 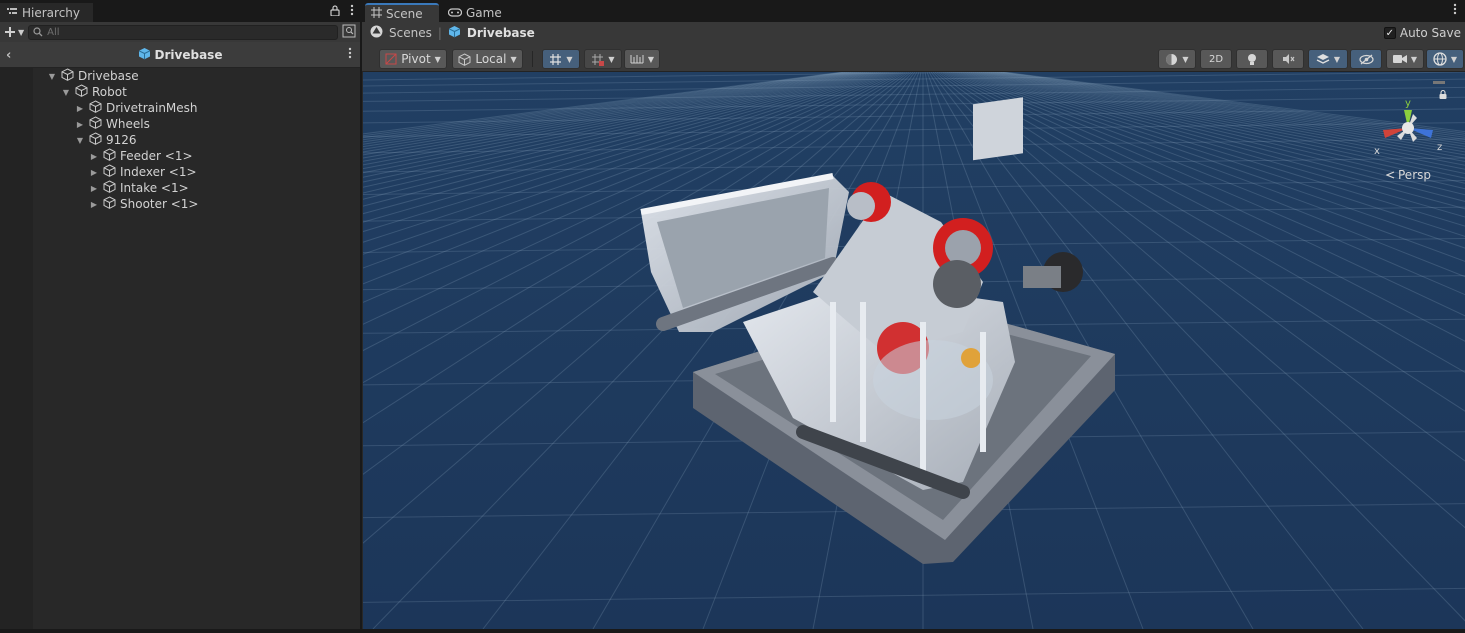 I want to click on lighting-toggle, so click(x=1252, y=59).